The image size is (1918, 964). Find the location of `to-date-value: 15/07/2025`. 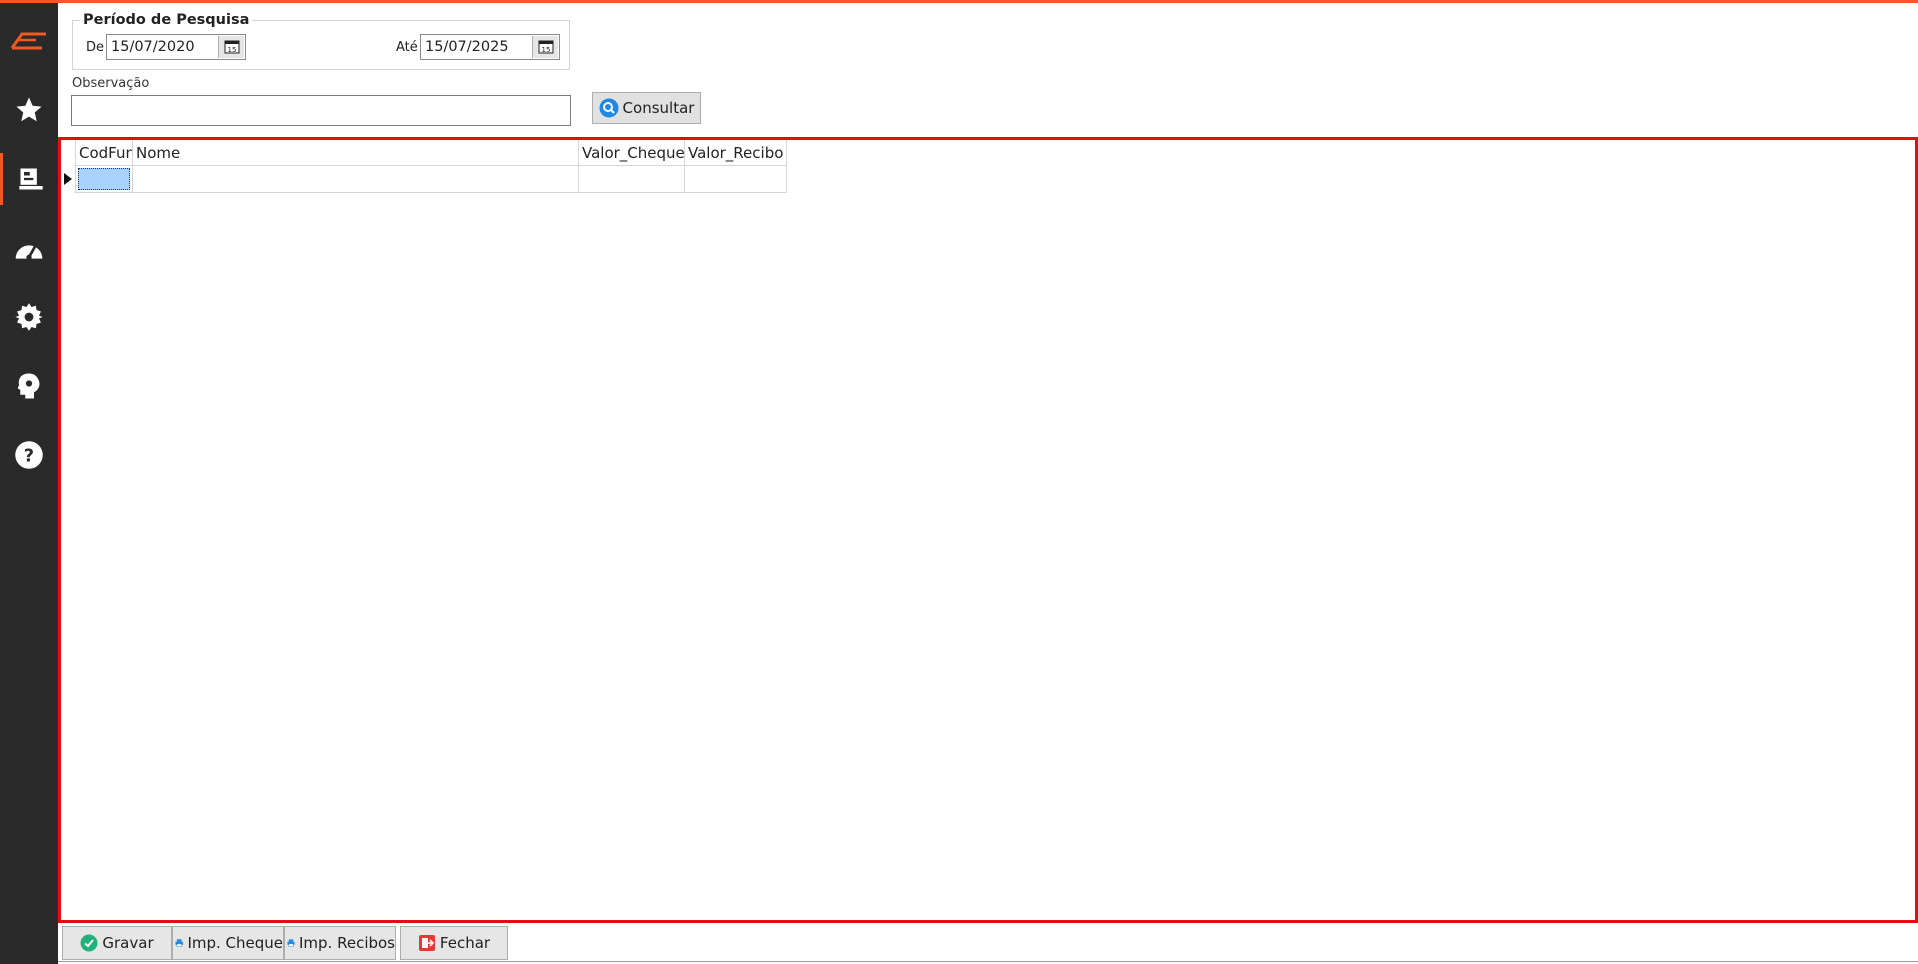

to-date-value: 15/07/2025 is located at coordinates (476, 47).